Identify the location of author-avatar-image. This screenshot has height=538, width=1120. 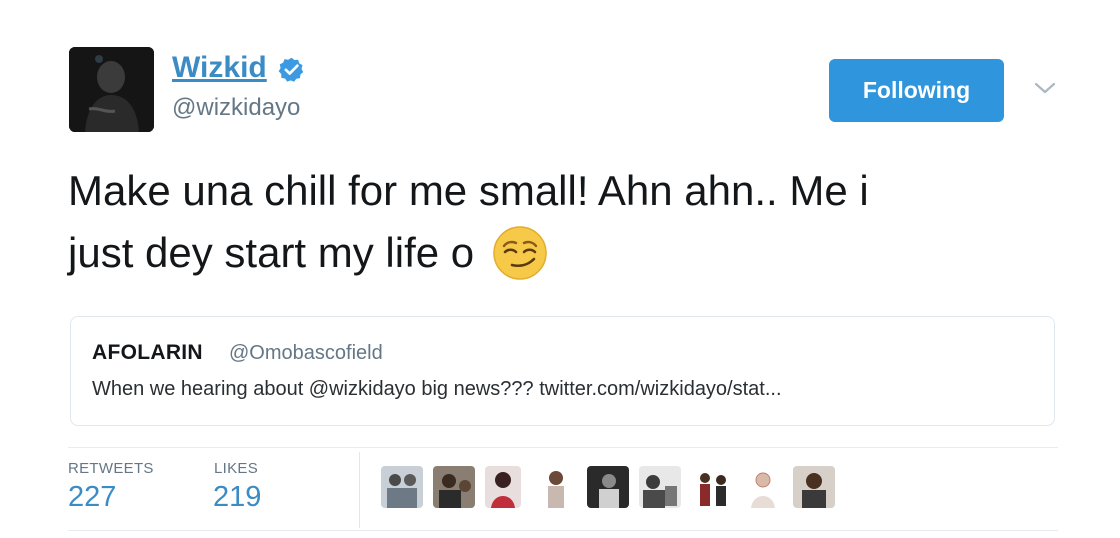
(111, 89).